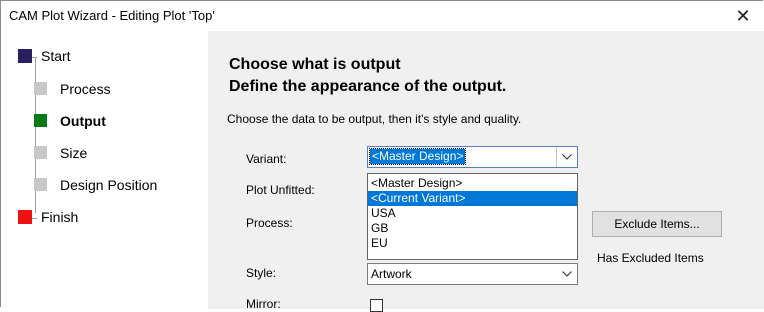  I want to click on style-selected-value: Artwork, so click(391, 274).